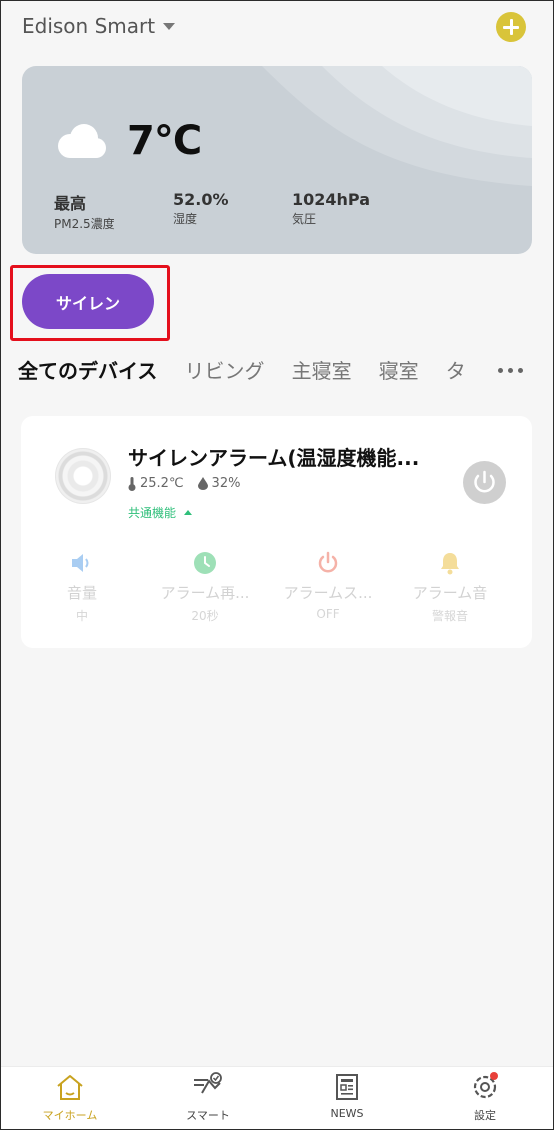 The image size is (554, 1130). What do you see at coordinates (83, 476) in the screenshot?
I see `siren-device-icon` at bounding box center [83, 476].